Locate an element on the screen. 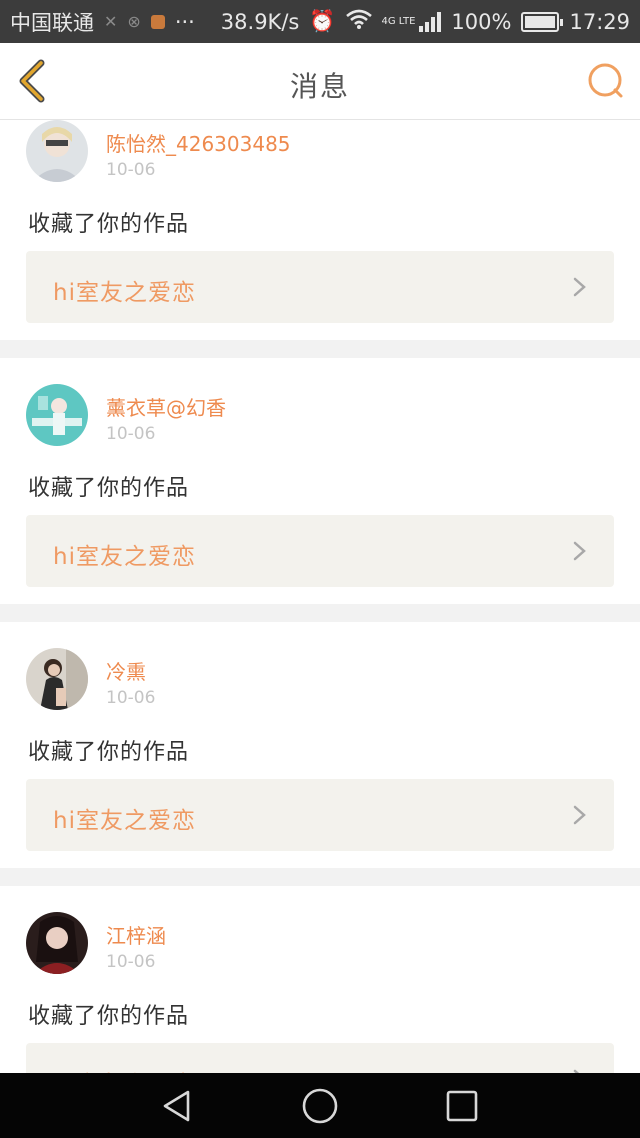 The height and width of the screenshot is (1138, 640). carrier-label: 中国联通 is located at coordinates (52, 22).